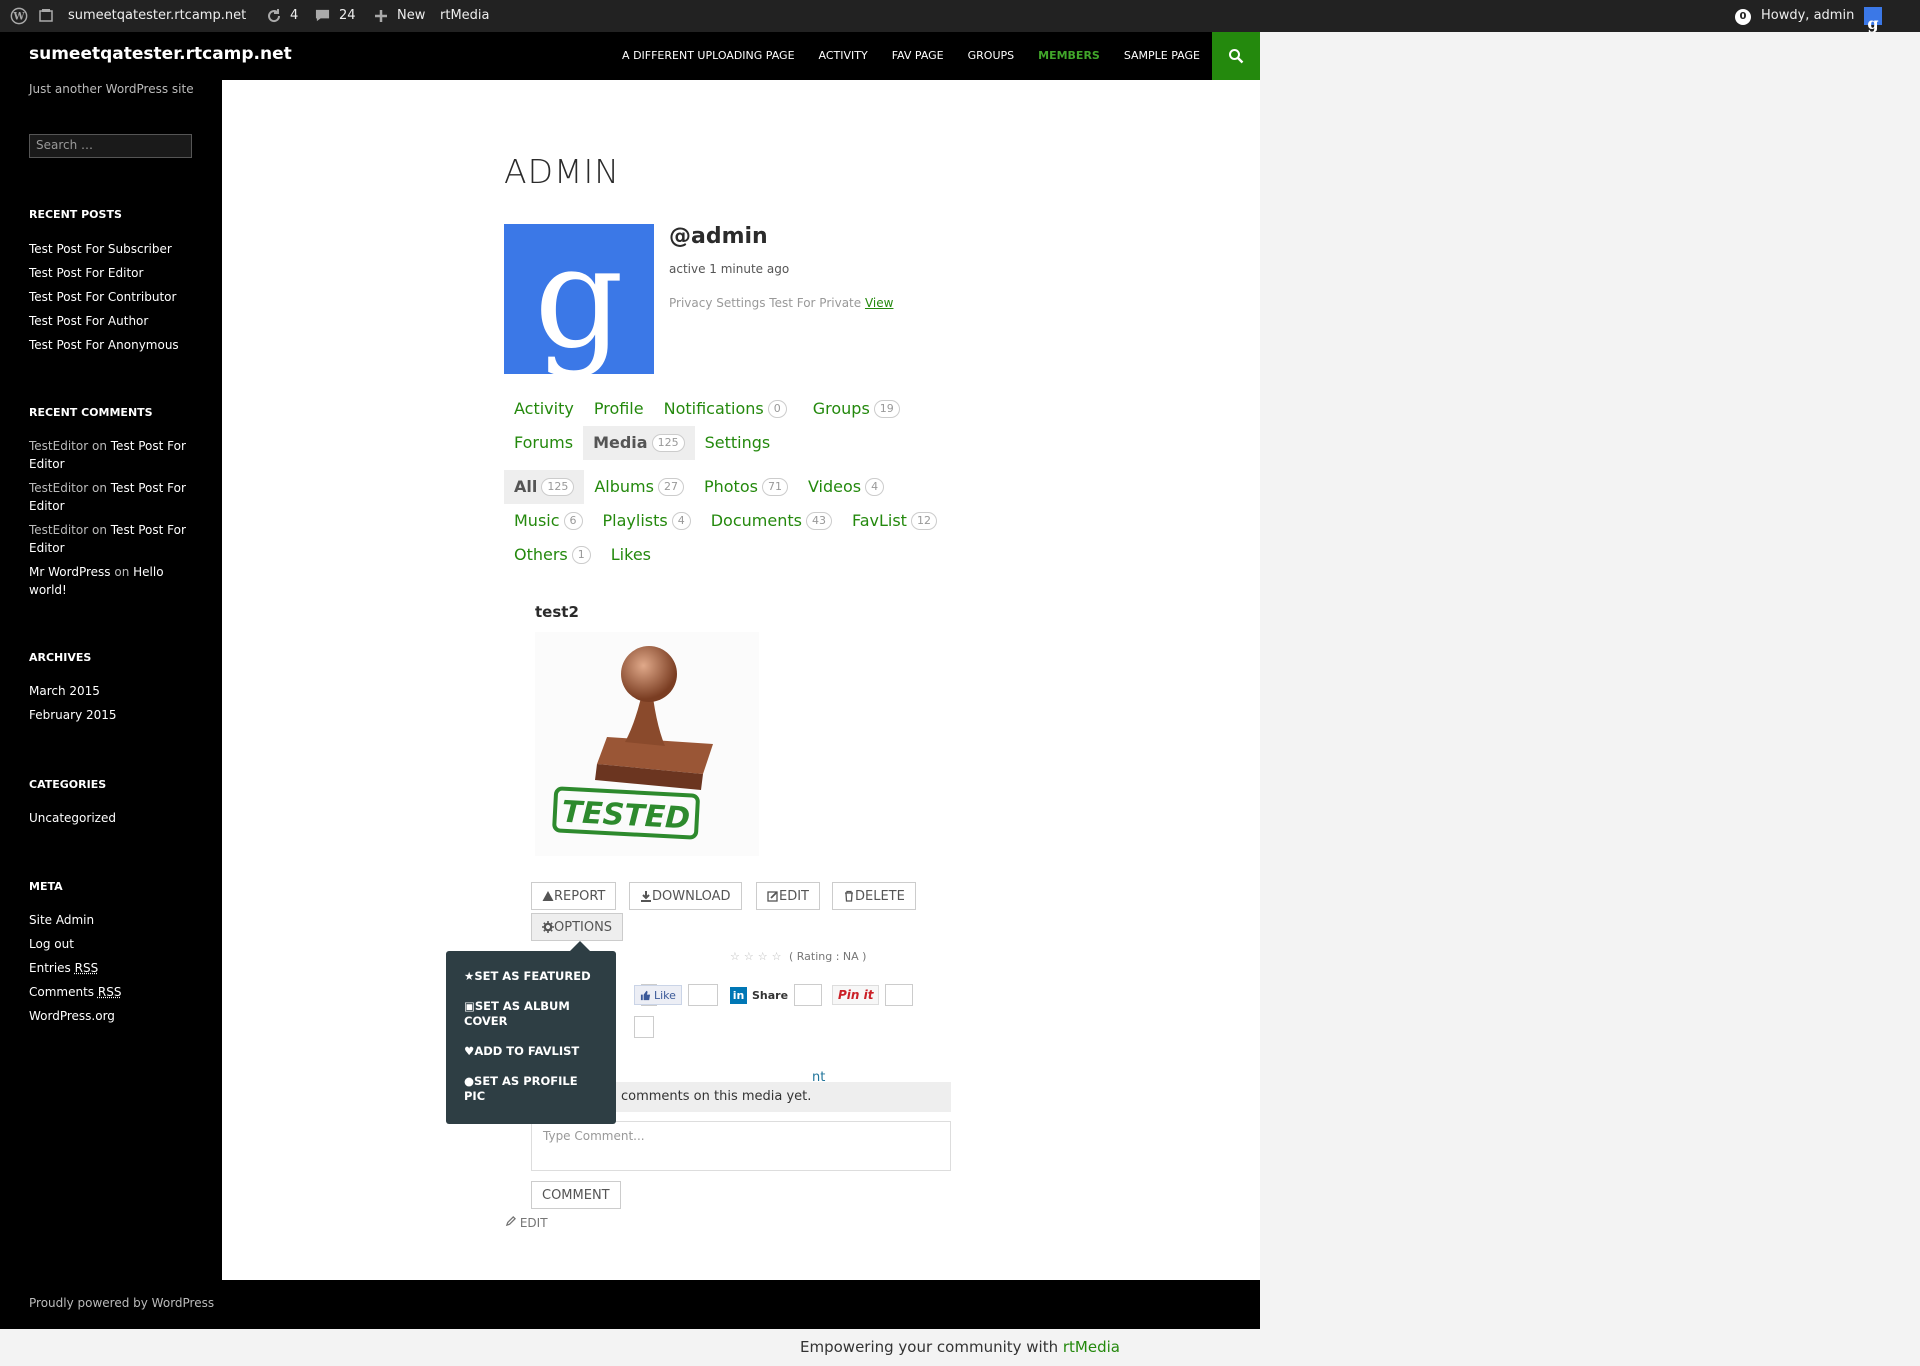  I want to click on comment-author: Mr WordPress, so click(70, 572).